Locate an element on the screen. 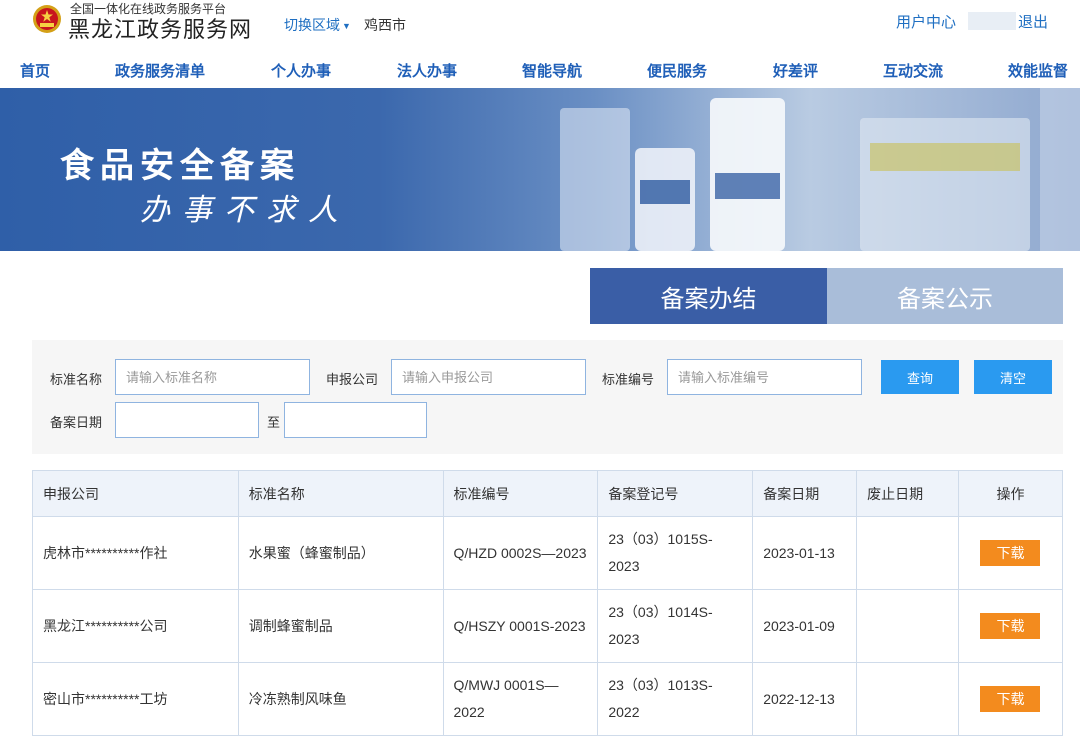  user-center-link: 用户中心 is located at coordinates (926, 21).